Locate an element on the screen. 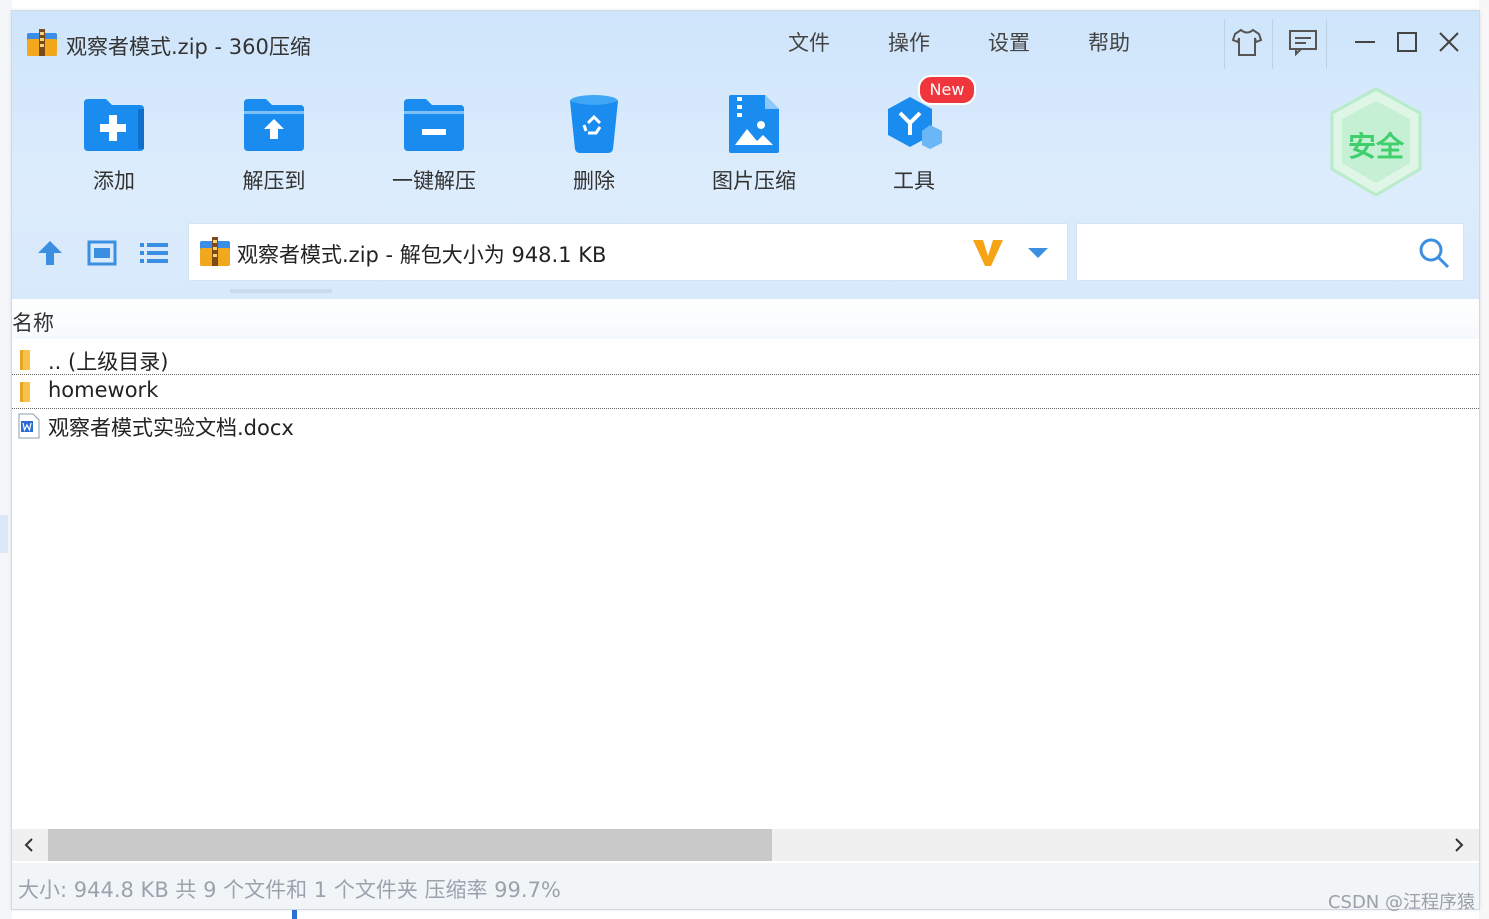 The image size is (1489, 919). menu-file: 文件 is located at coordinates (809, 42).